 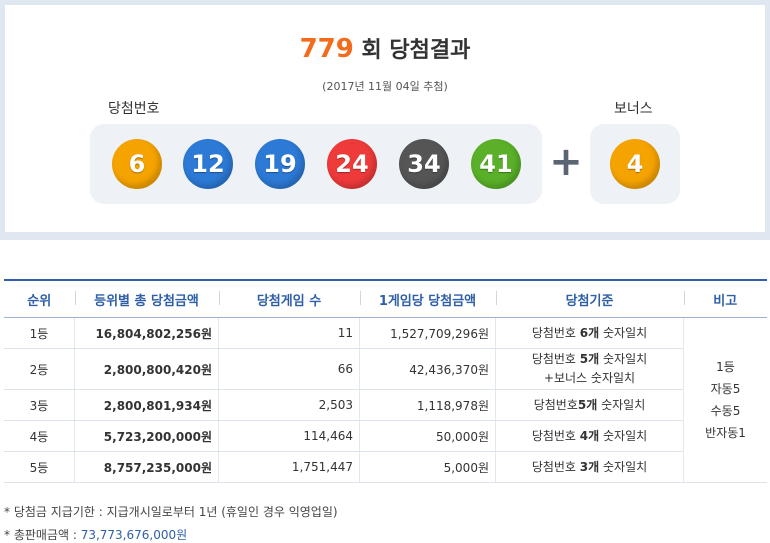 I want to click on total-sales-note: * 총판매금액 : 73,773,676,000원, so click(x=95, y=534).